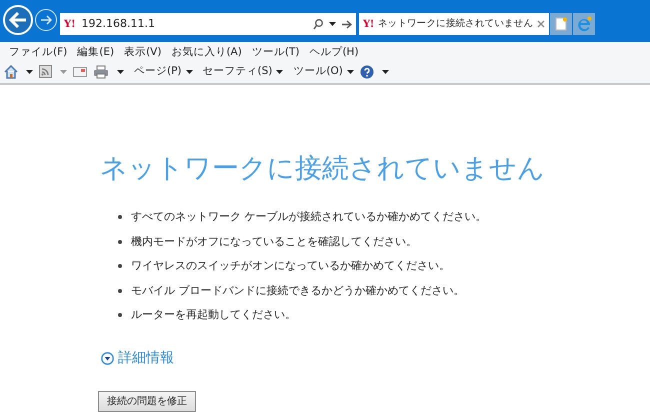 The image size is (650, 416). I want to click on forward-arrow-icon, so click(46, 20).